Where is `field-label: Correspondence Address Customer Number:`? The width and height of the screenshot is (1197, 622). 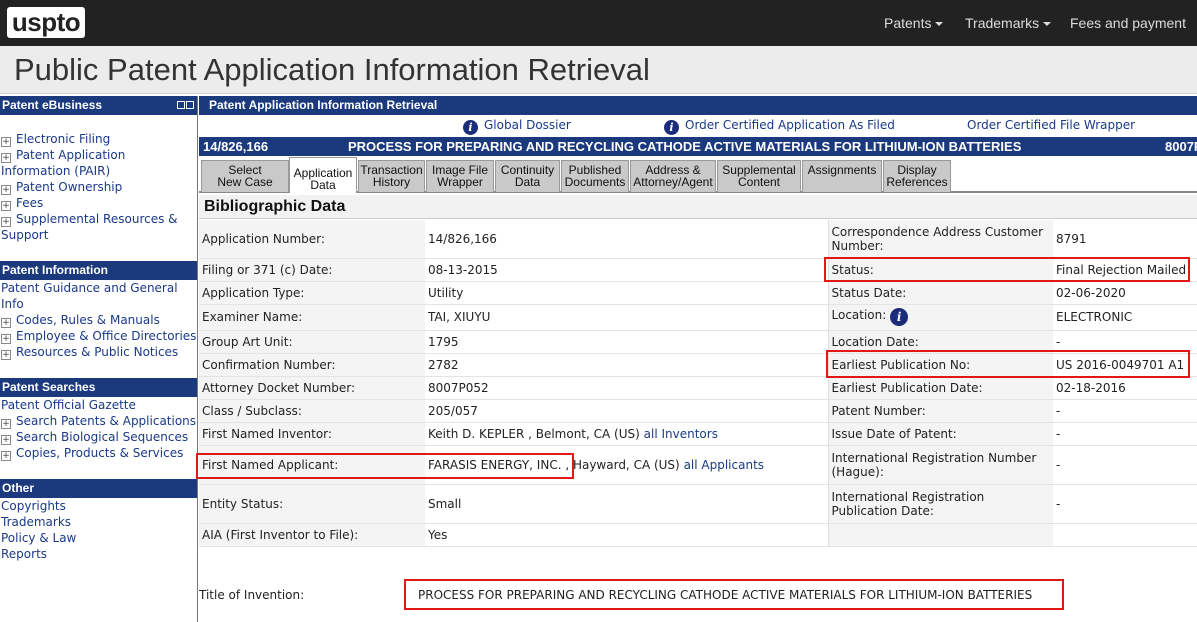
field-label: Correspondence Address Customer Number: is located at coordinates (940, 239).